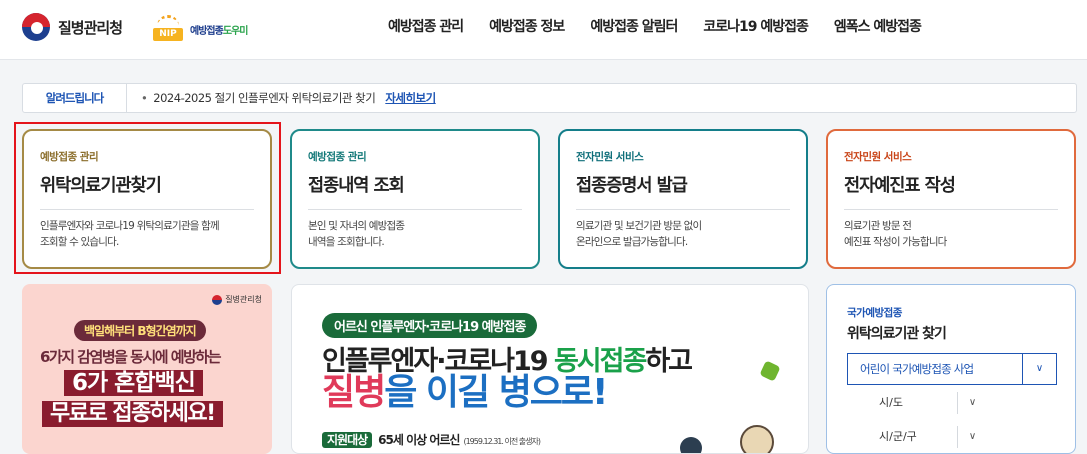 This screenshot has height=454, width=1087. What do you see at coordinates (874, 313) in the screenshot?
I see `side-category: 국가예방접종` at bounding box center [874, 313].